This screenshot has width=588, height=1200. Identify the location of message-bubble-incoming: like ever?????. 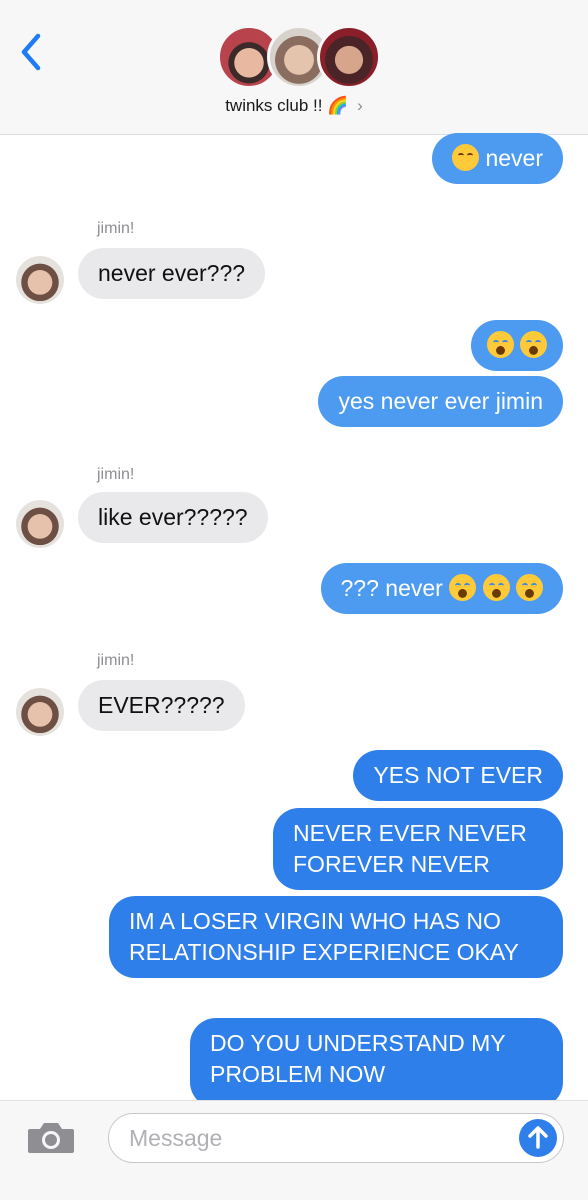
(173, 517).